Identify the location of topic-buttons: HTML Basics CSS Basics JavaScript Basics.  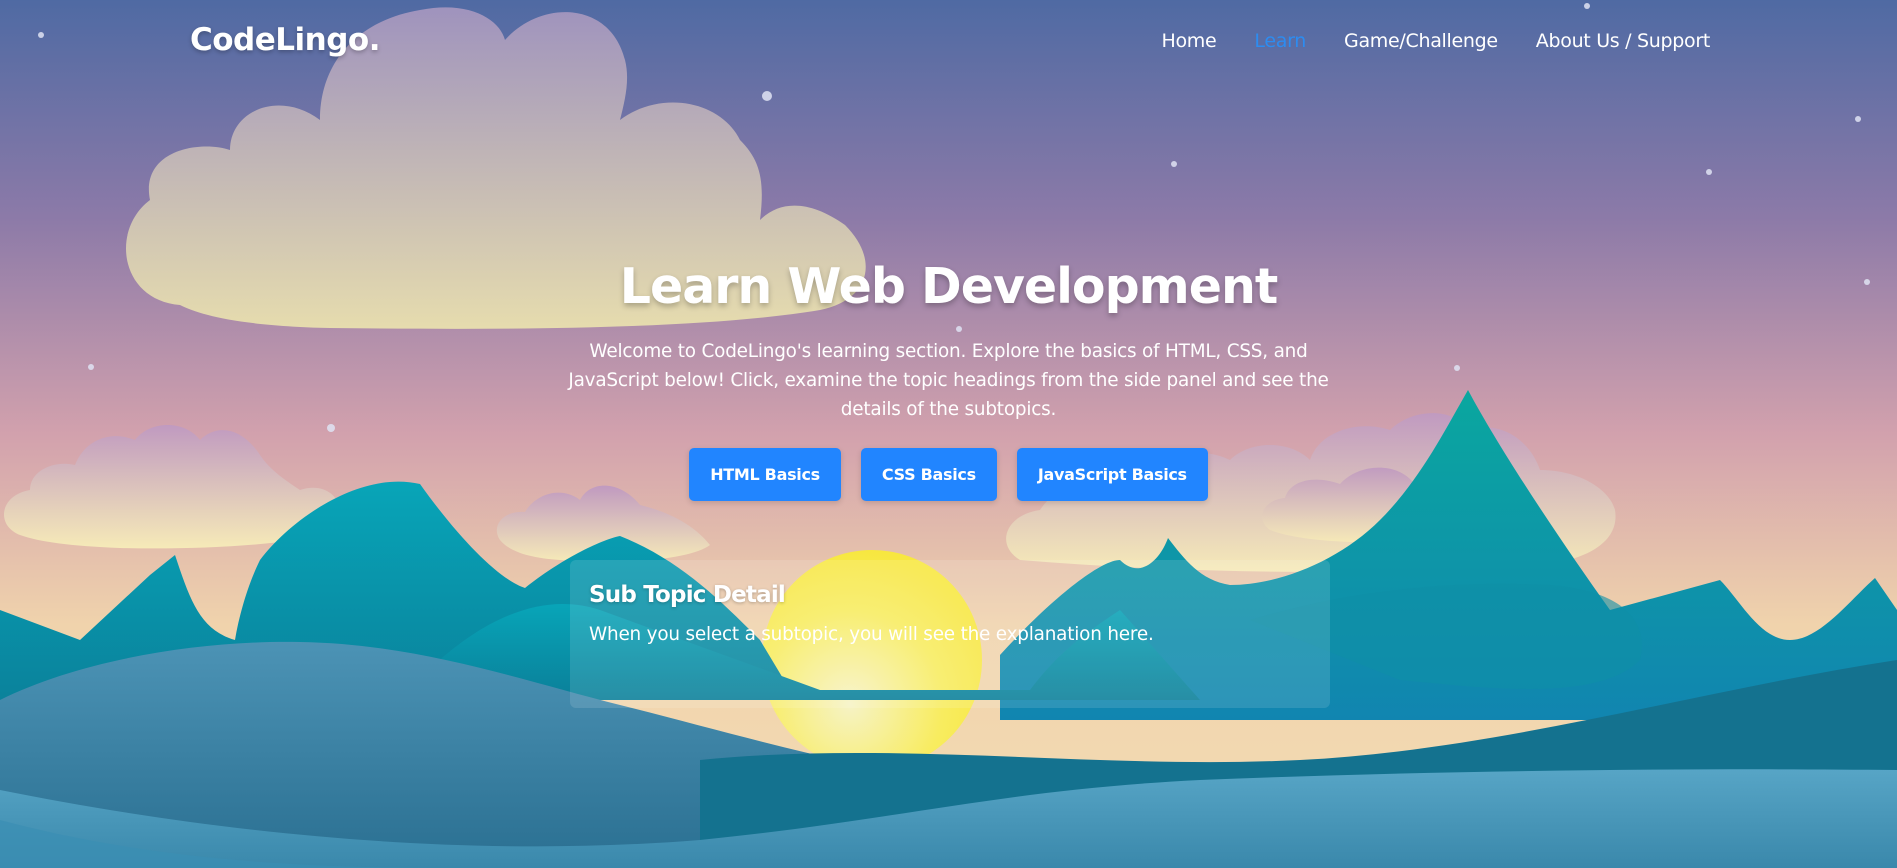
(948, 474).